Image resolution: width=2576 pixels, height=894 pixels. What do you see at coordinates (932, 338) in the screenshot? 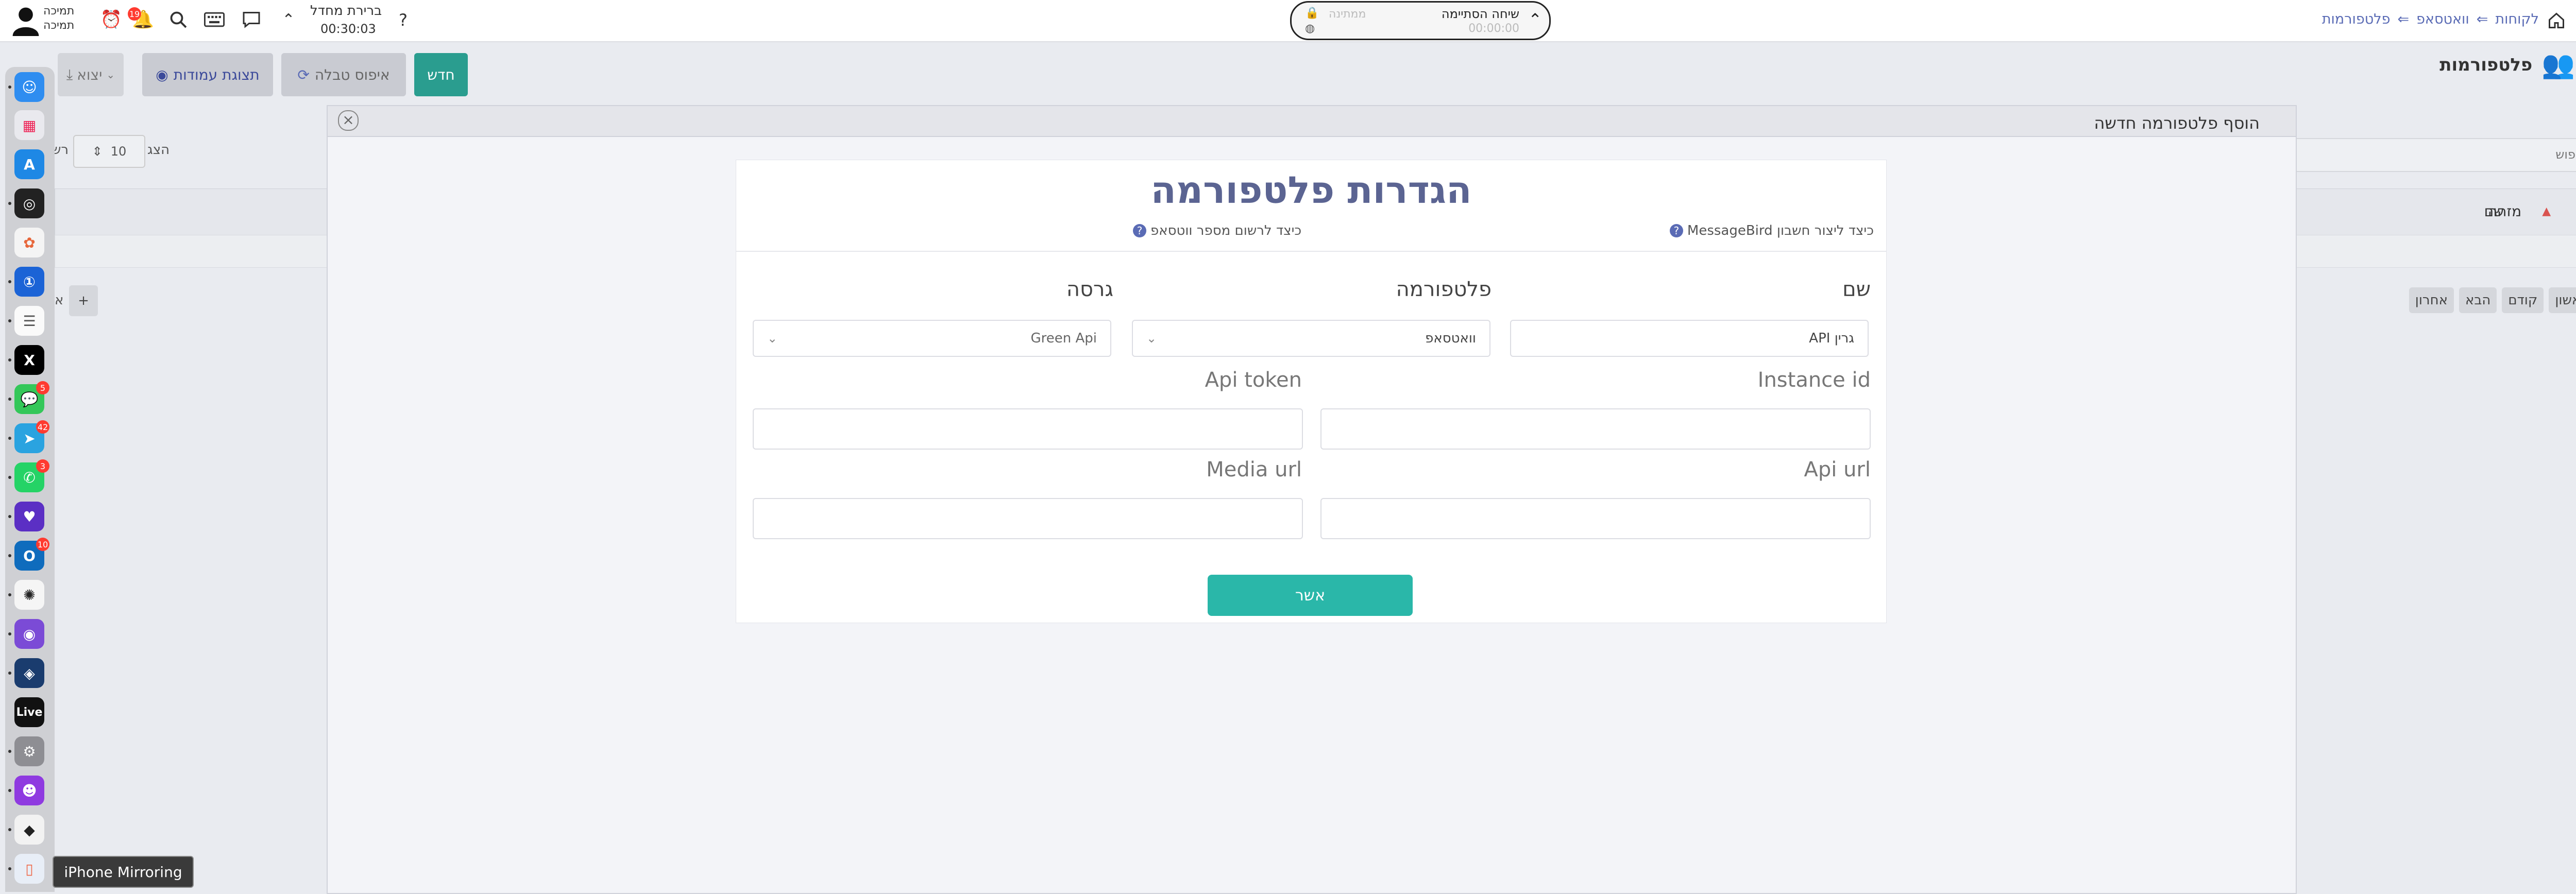
I see `version-select: Green Api ⌄` at bounding box center [932, 338].